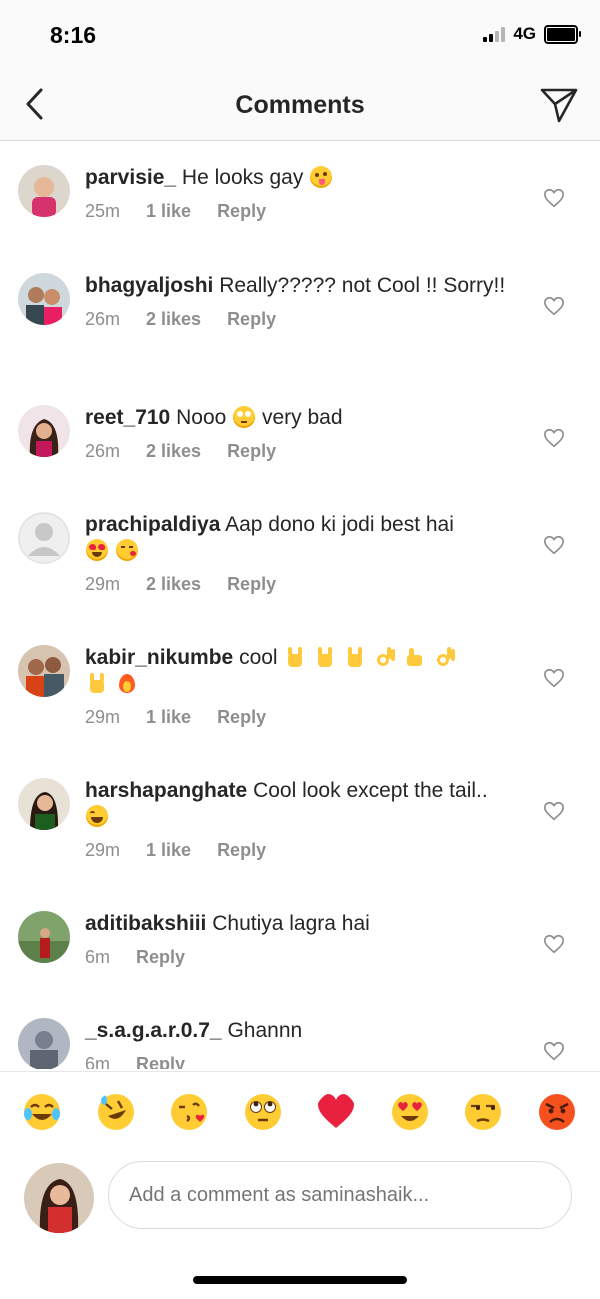  What do you see at coordinates (340, 1195) in the screenshot?
I see `comment-input` at bounding box center [340, 1195].